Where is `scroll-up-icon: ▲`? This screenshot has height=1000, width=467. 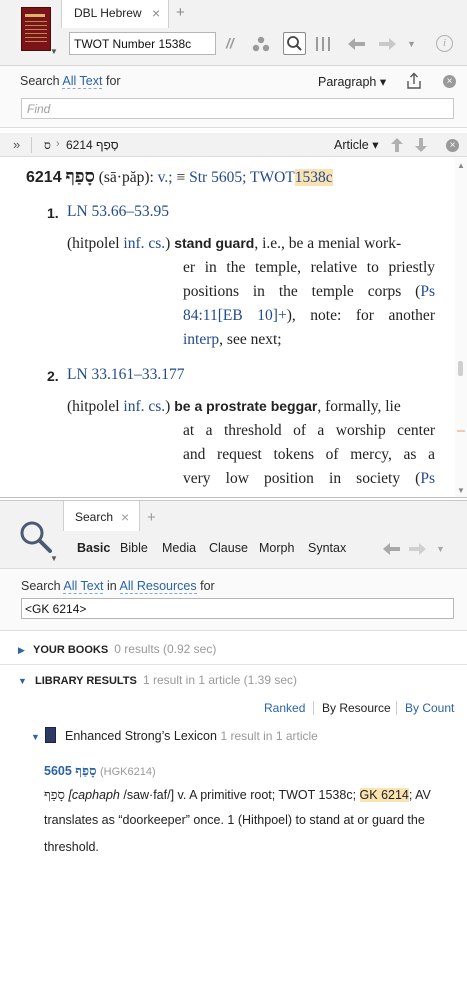 scroll-up-icon: ▲ is located at coordinates (461, 165).